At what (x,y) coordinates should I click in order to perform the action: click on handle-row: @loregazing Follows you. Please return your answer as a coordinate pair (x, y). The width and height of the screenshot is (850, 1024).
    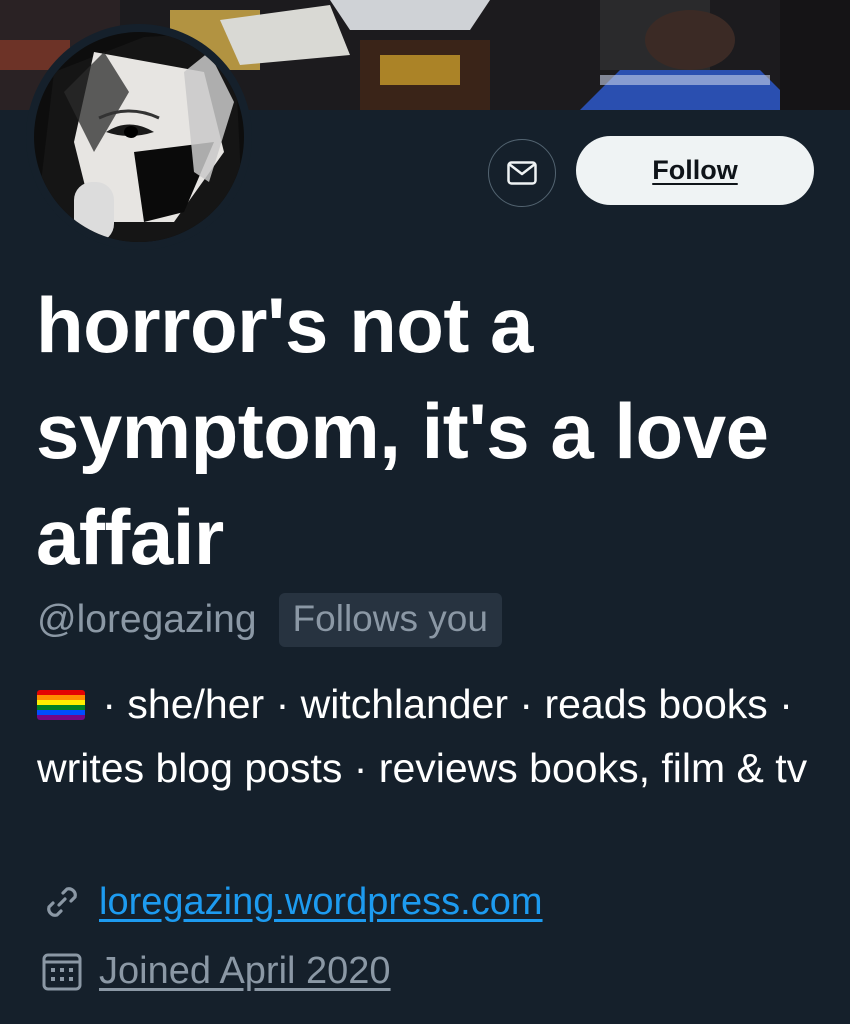
    Looking at the image, I should click on (269, 620).